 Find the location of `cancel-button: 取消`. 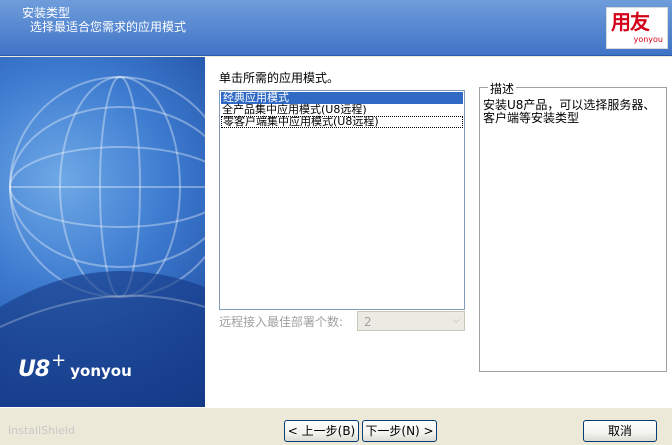

cancel-button: 取消 is located at coordinates (620, 431).